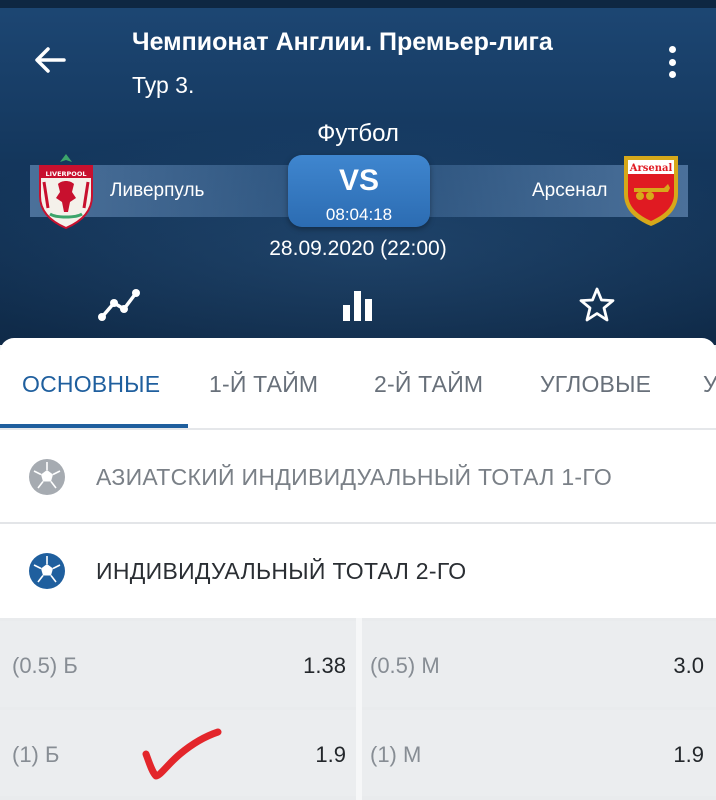 Image resolution: width=716 pixels, height=800 pixels. I want to click on away-team-name: Арсенал, so click(570, 190).